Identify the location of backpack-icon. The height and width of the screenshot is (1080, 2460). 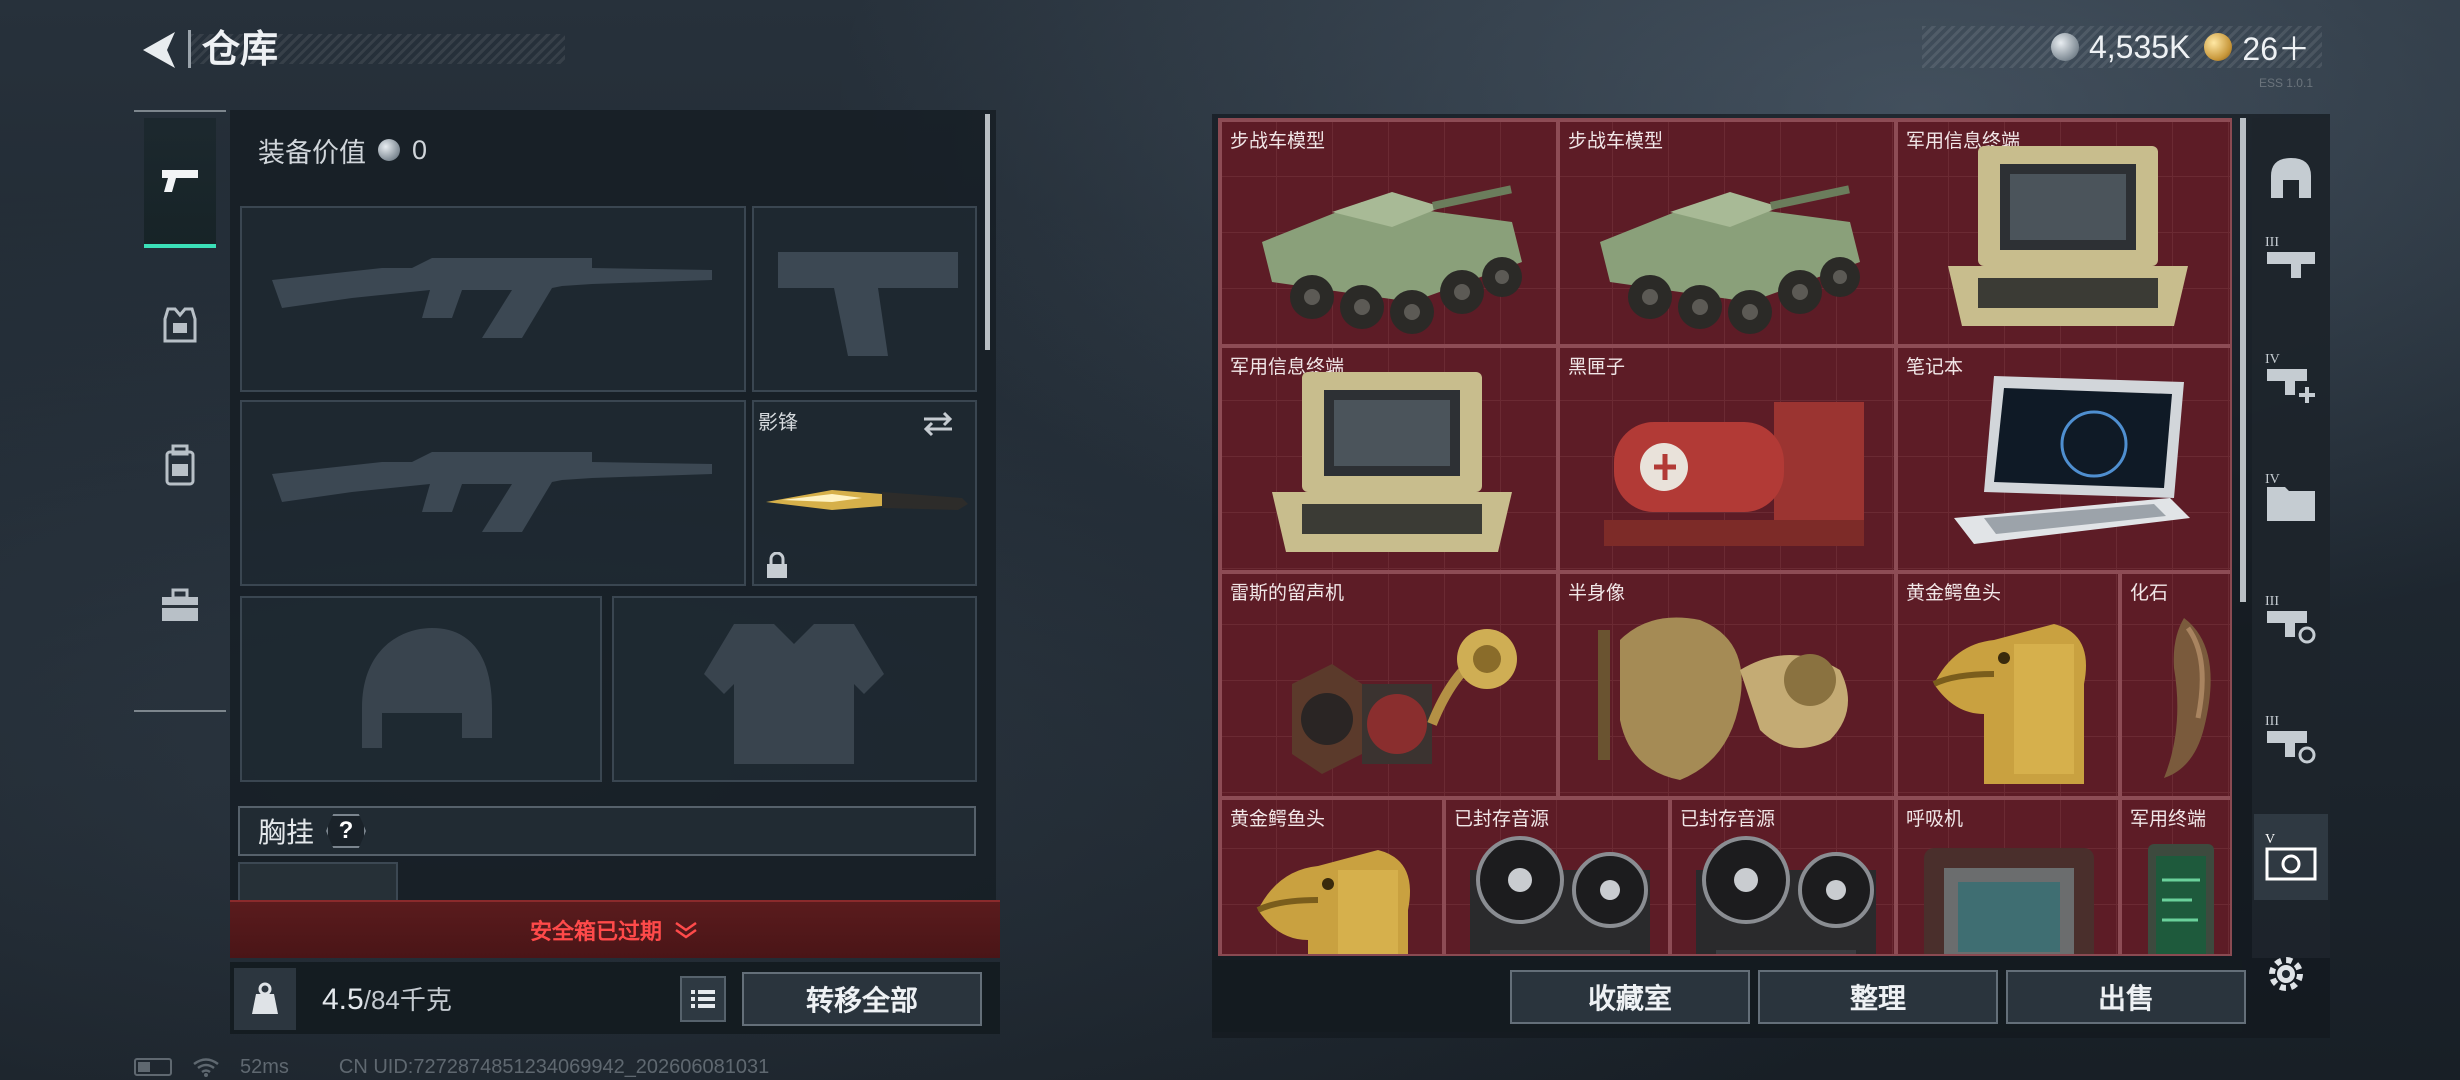
(180, 465).